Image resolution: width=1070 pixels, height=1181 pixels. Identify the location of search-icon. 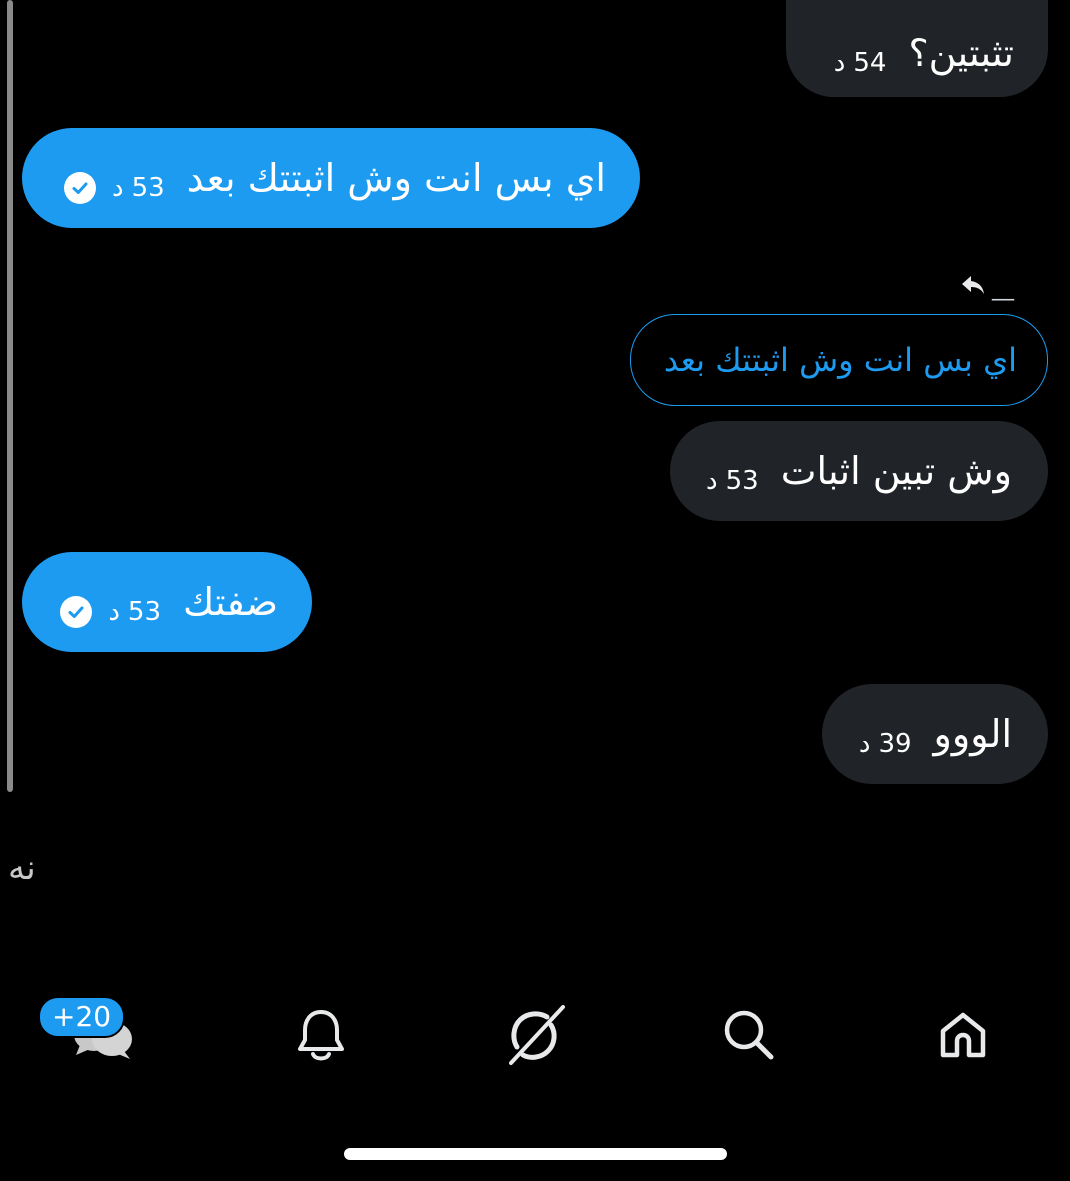
(749, 1035).